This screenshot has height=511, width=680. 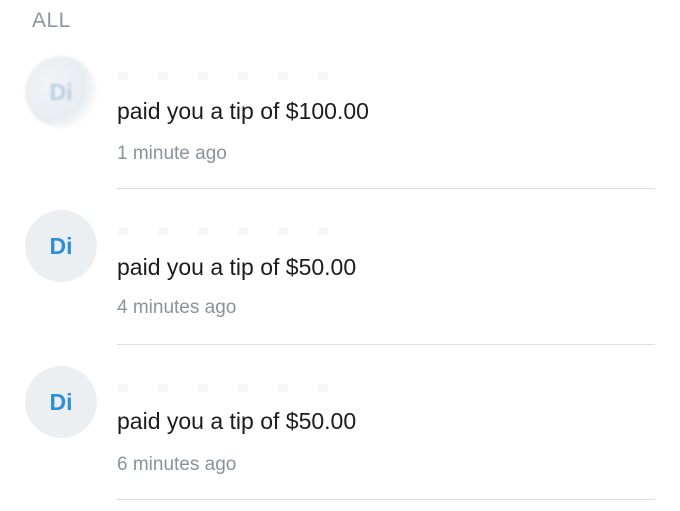 I want to click on section-header-all: ALL, so click(x=51, y=20).